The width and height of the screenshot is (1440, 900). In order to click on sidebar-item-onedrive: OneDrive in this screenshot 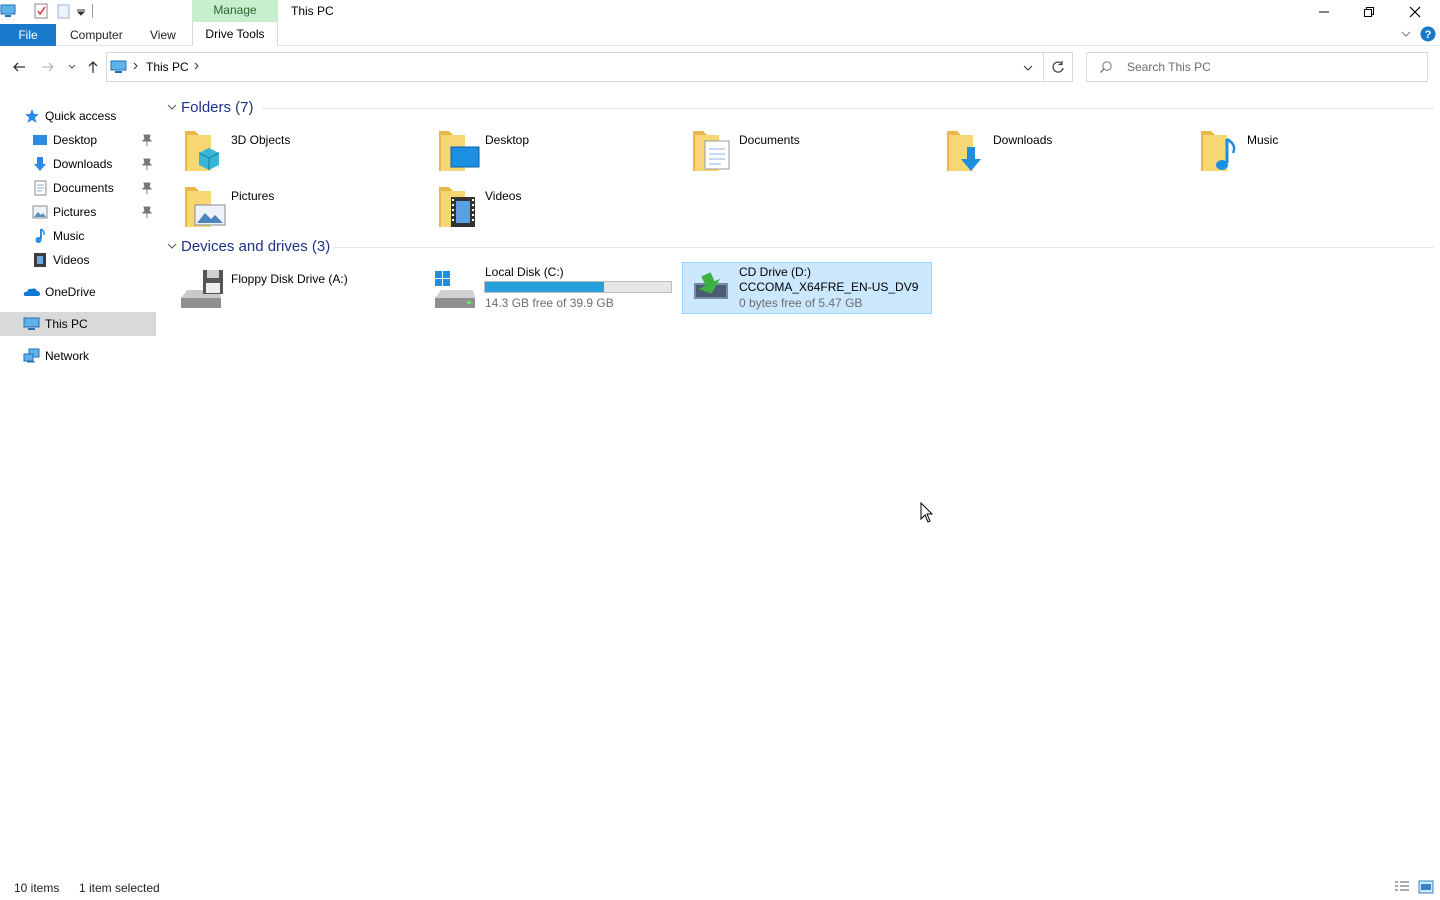, I will do `click(78, 292)`.